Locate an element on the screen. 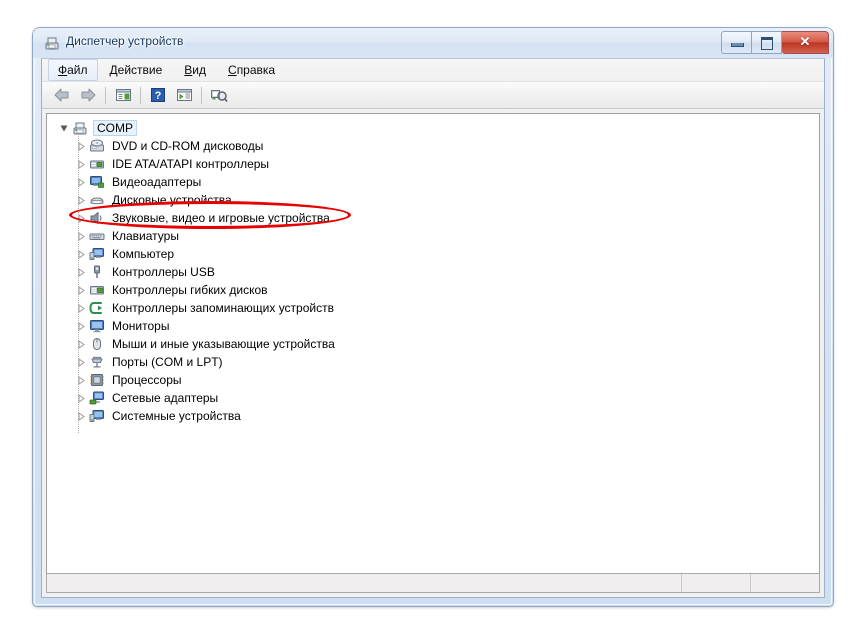  tree-node-monitors: Мониторы is located at coordinates (433, 326).